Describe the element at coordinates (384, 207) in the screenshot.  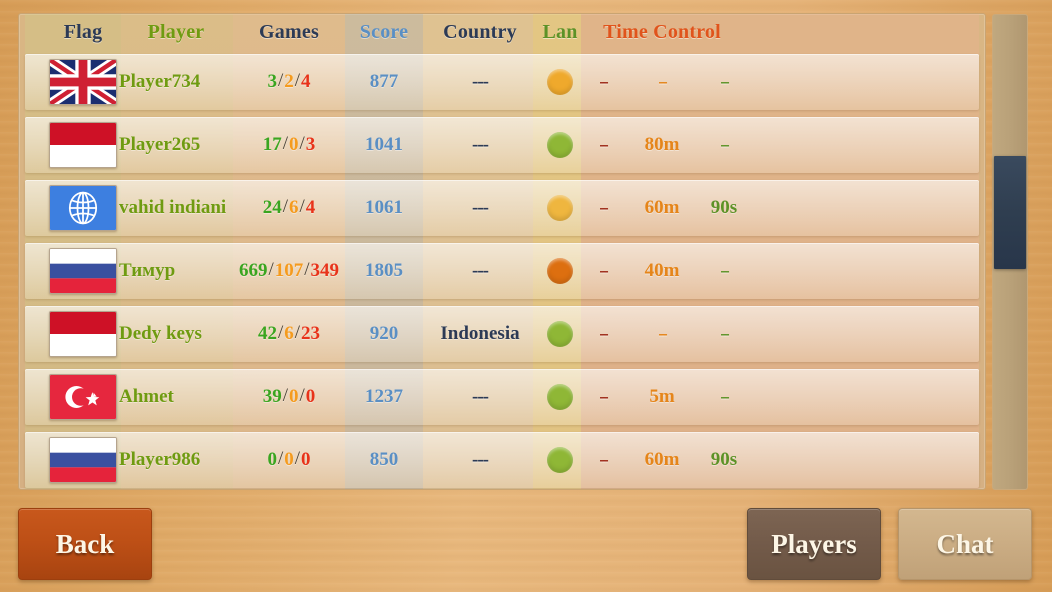
I see `score-value: 1061` at that location.